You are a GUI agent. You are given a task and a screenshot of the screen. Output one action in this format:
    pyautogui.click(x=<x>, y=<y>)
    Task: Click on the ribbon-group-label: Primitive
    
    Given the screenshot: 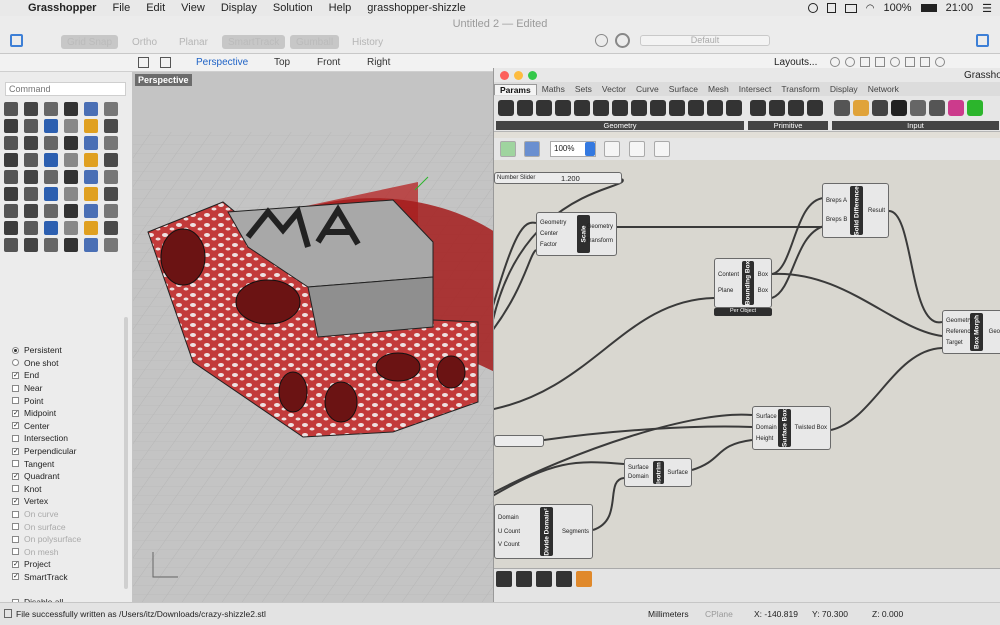 What is the action you would take?
    pyautogui.click(x=788, y=125)
    